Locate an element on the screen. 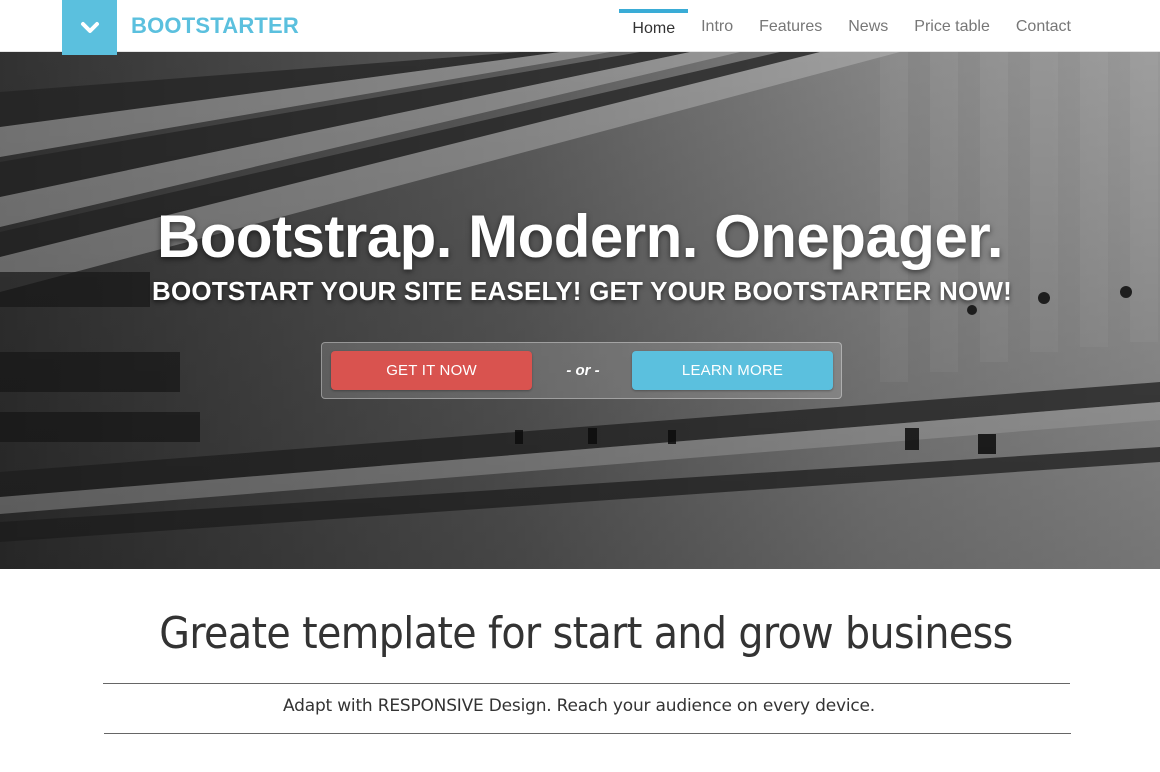  chevron-down-icon is located at coordinates (89, 27).